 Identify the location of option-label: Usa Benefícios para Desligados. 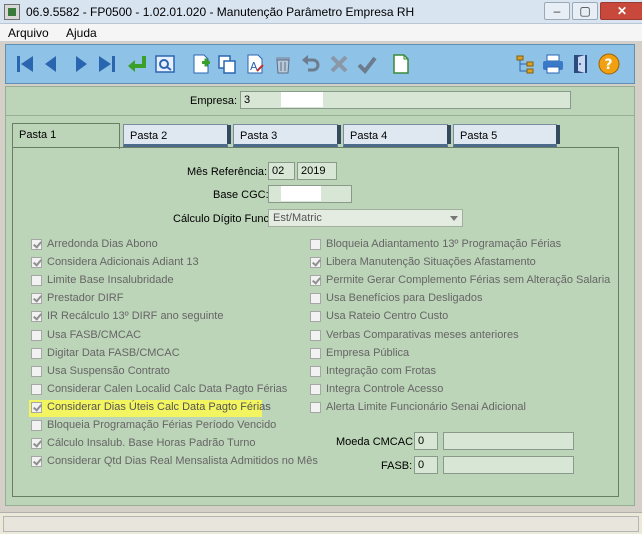
(404, 298).